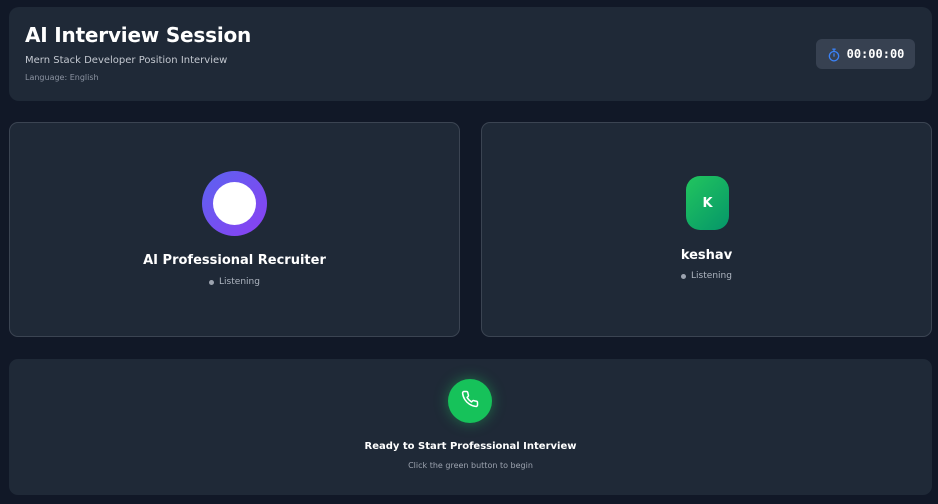 This screenshot has height=504, width=938. I want to click on ai-status-label: Listening, so click(239, 282).